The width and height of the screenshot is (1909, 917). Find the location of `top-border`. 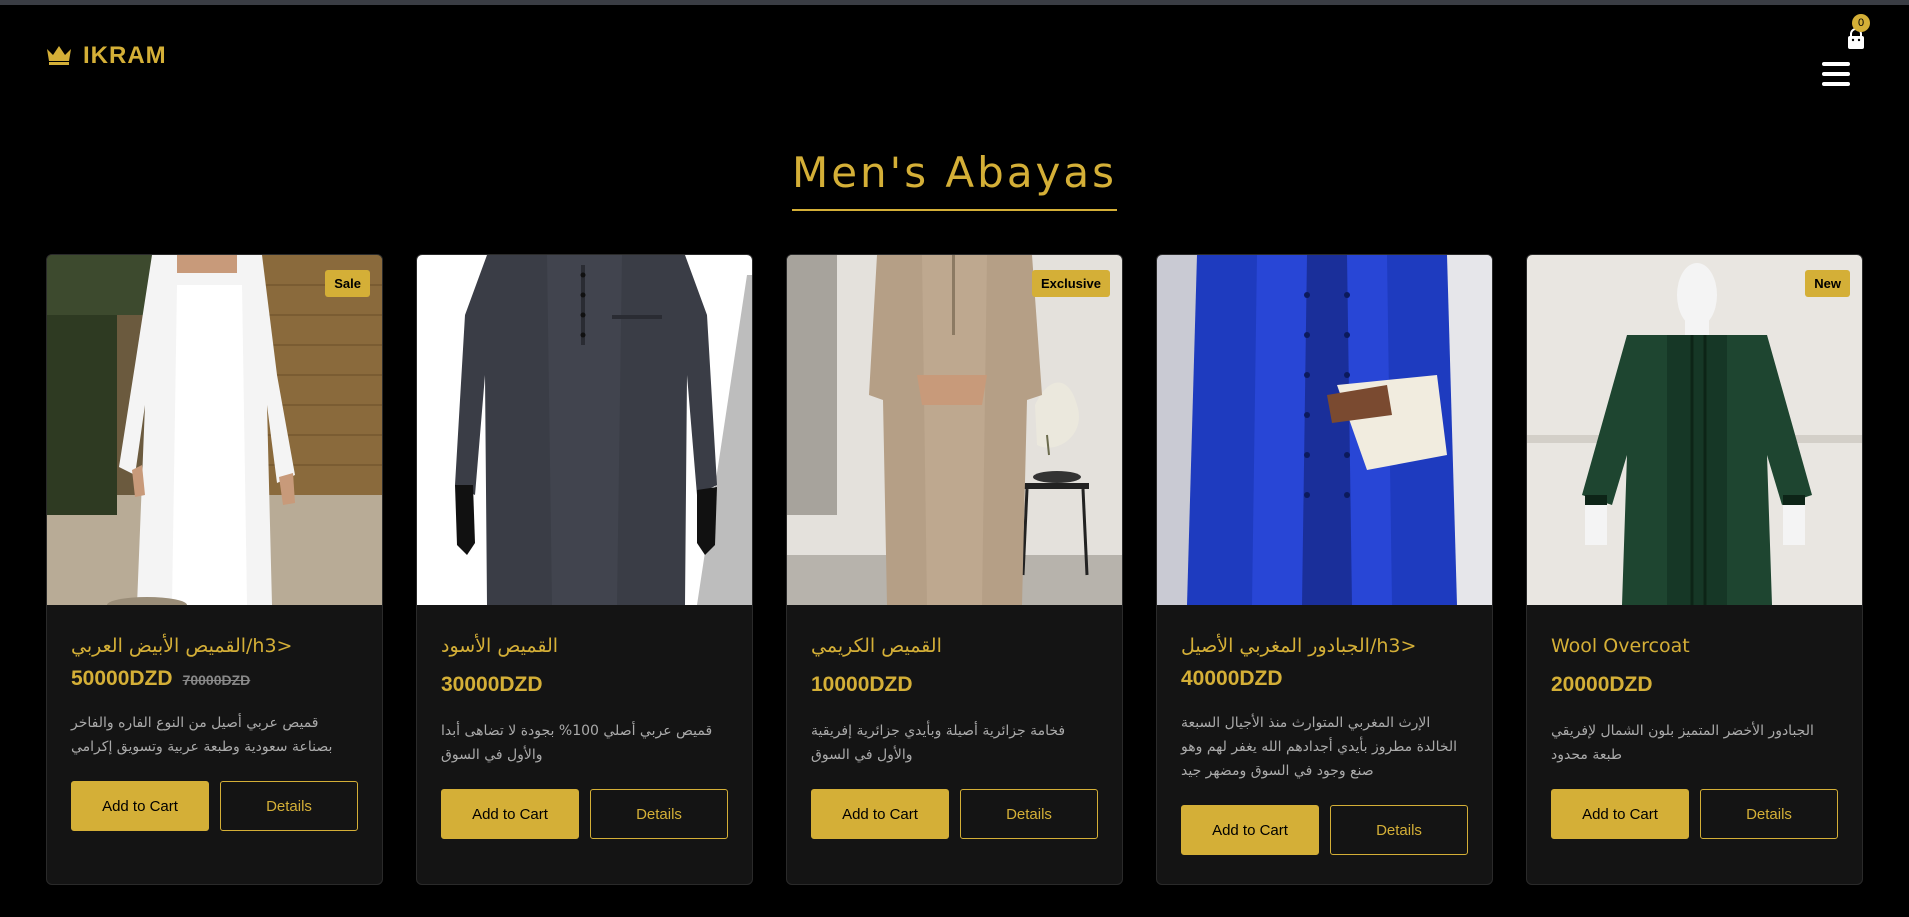

top-border is located at coordinates (954, 2).